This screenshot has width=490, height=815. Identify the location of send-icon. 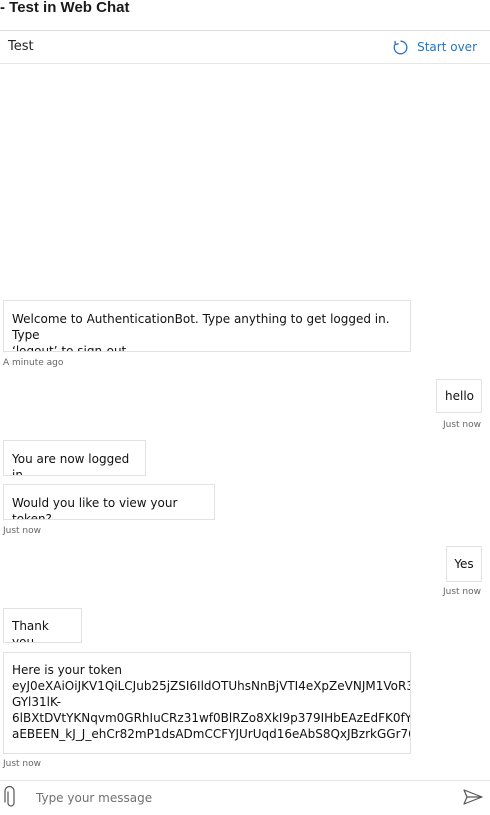
(473, 797).